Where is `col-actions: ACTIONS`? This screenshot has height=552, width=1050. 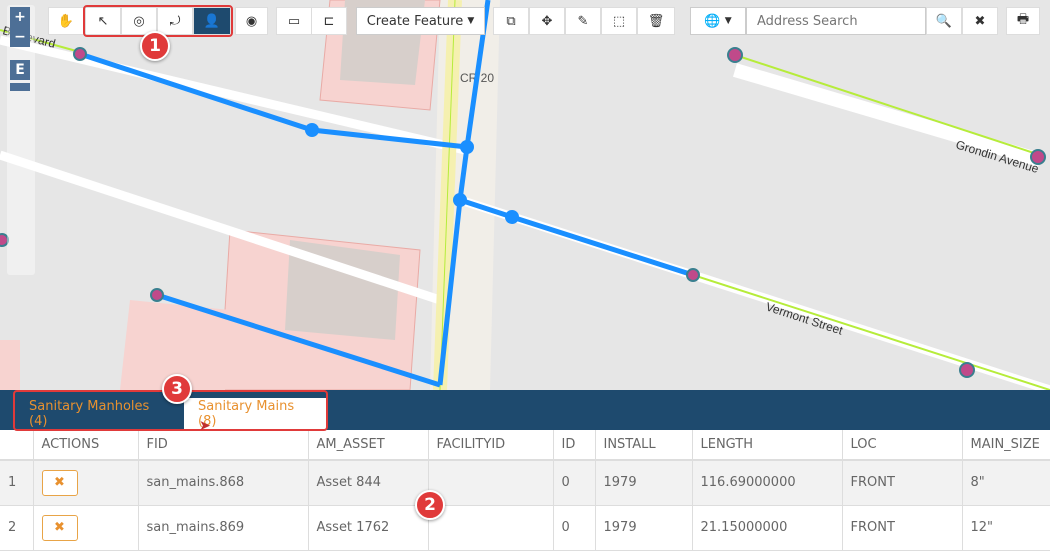
col-actions: ACTIONS is located at coordinates (86, 445).